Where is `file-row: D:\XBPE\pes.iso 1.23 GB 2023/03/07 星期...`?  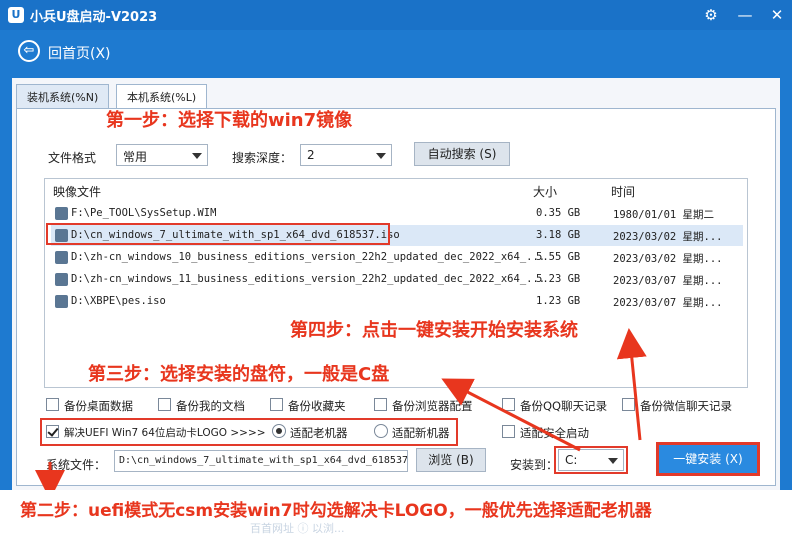
file-row: D:\XBPE\pes.iso 1.23 GB 2023/03/07 星期... is located at coordinates (397, 301).